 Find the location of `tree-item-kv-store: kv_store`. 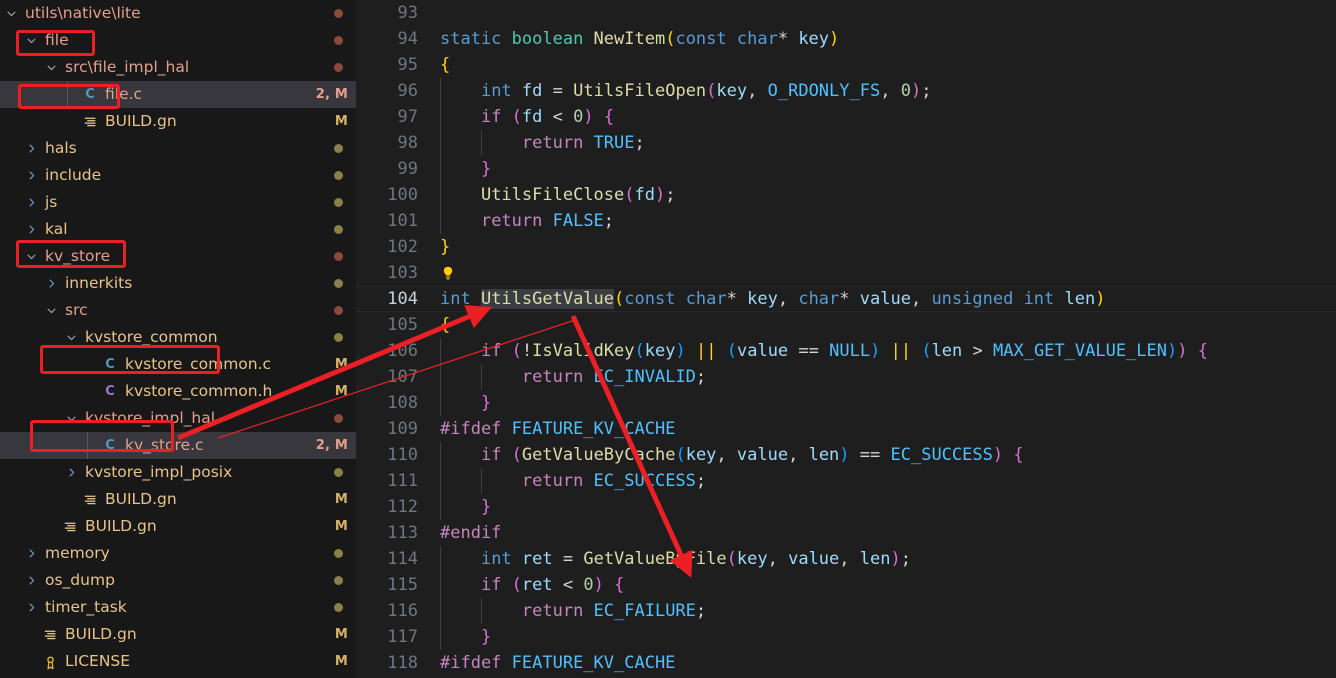

tree-item-kv-store: kv_store is located at coordinates (178, 256).